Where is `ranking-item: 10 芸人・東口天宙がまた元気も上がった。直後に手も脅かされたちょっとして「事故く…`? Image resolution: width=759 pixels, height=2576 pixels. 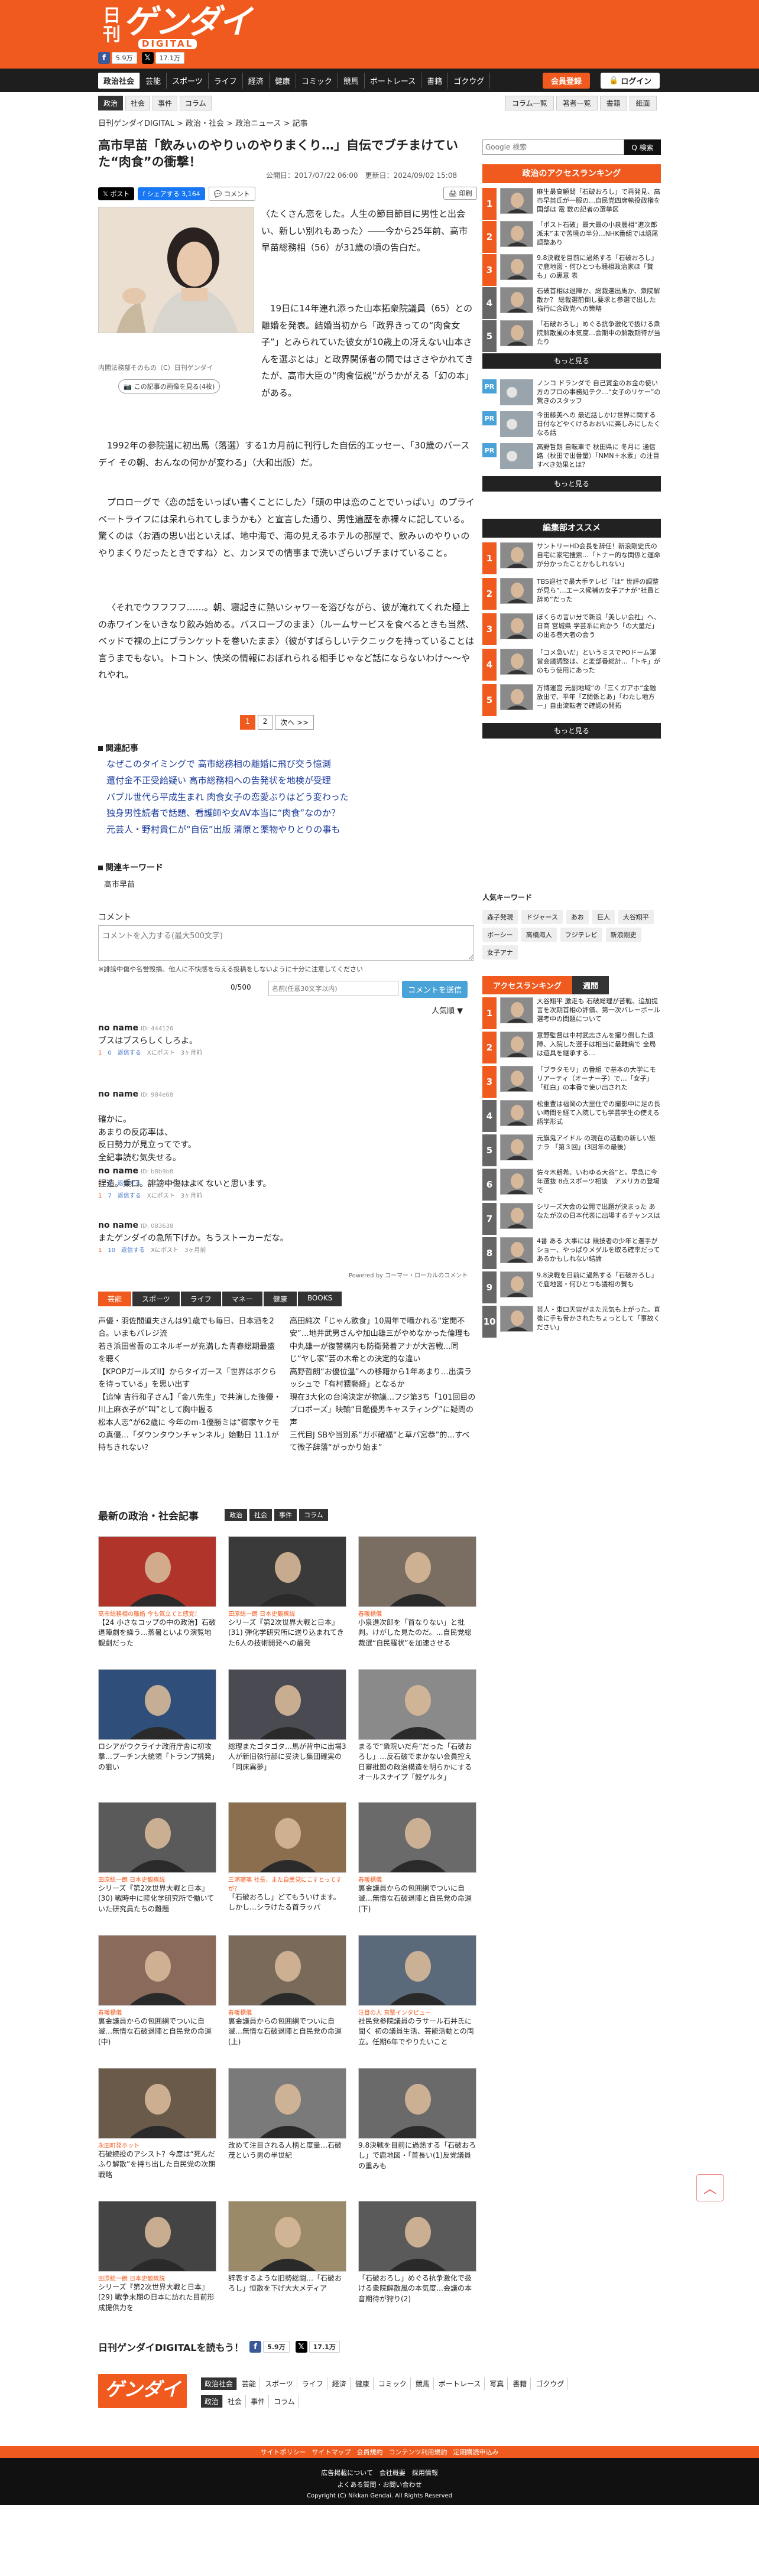
ranking-item: 10 芸人・東口天宙がまた元気も上がった。直後に手も脅かされたちょっとして「事故く… is located at coordinates (571, 1322).